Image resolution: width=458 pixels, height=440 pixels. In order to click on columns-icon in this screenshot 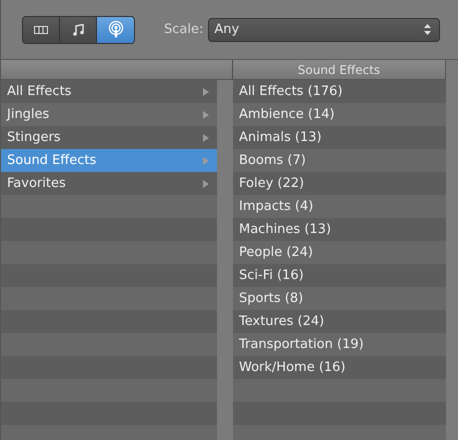, I will do `click(41, 30)`.